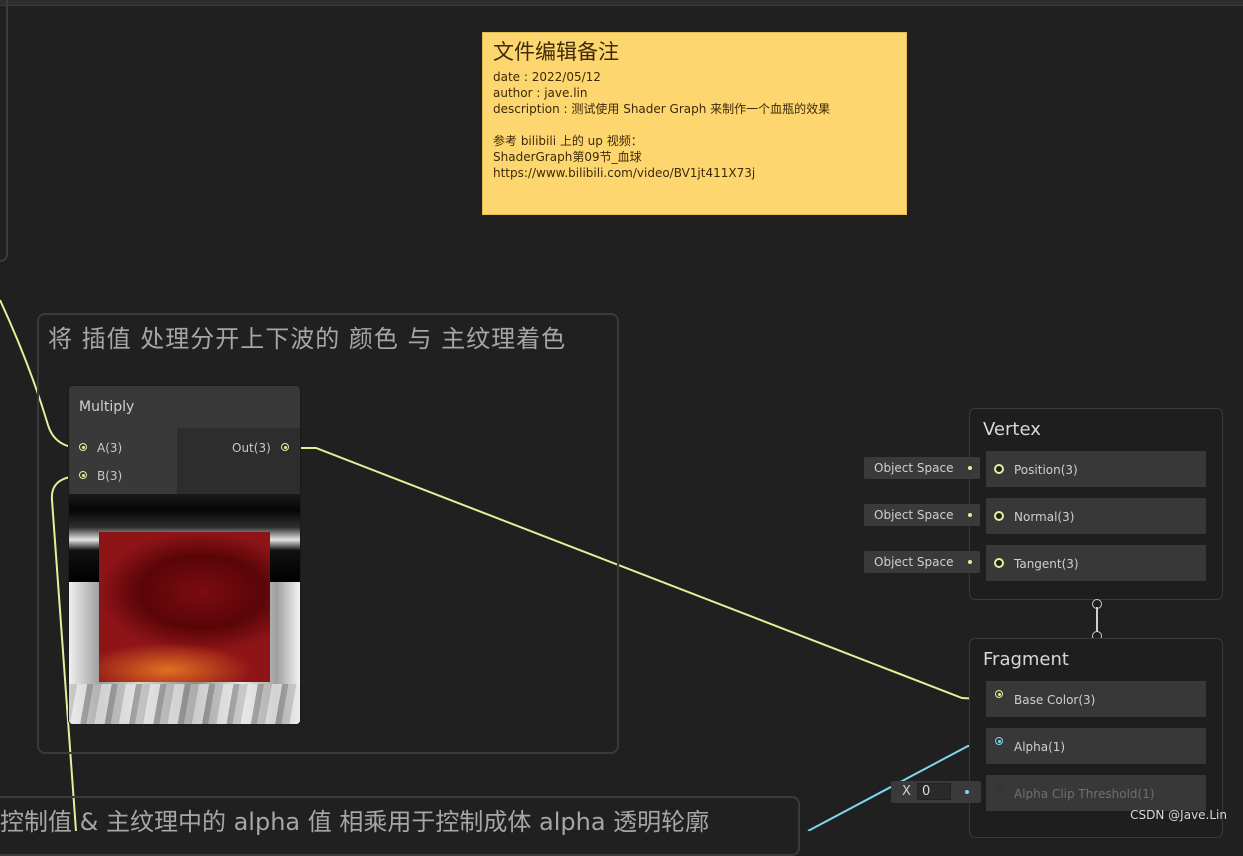 The image size is (1243, 856). Describe the element at coordinates (999, 694) in the screenshot. I see `port-base-color` at that location.